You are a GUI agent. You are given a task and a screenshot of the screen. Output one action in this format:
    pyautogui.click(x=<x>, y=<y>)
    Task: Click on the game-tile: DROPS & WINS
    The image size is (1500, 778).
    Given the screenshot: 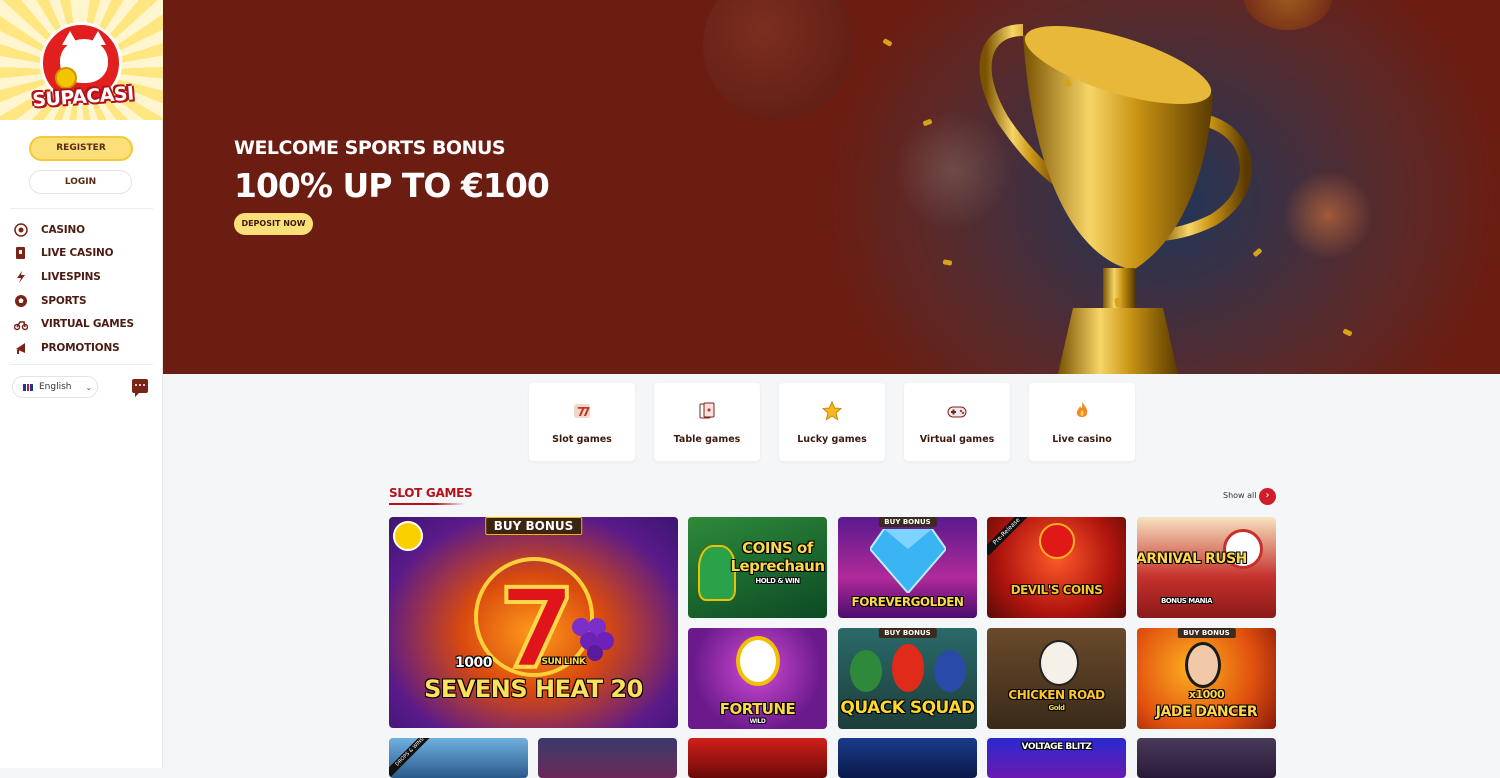 What is the action you would take?
    pyautogui.click(x=458, y=758)
    